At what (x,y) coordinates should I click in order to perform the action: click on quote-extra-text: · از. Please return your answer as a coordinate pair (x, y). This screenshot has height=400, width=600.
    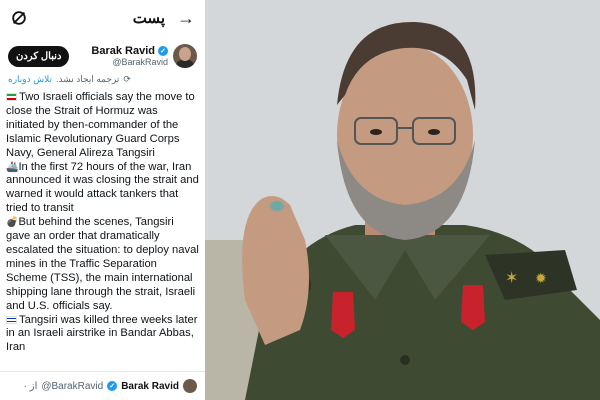
    Looking at the image, I should click on (30, 386).